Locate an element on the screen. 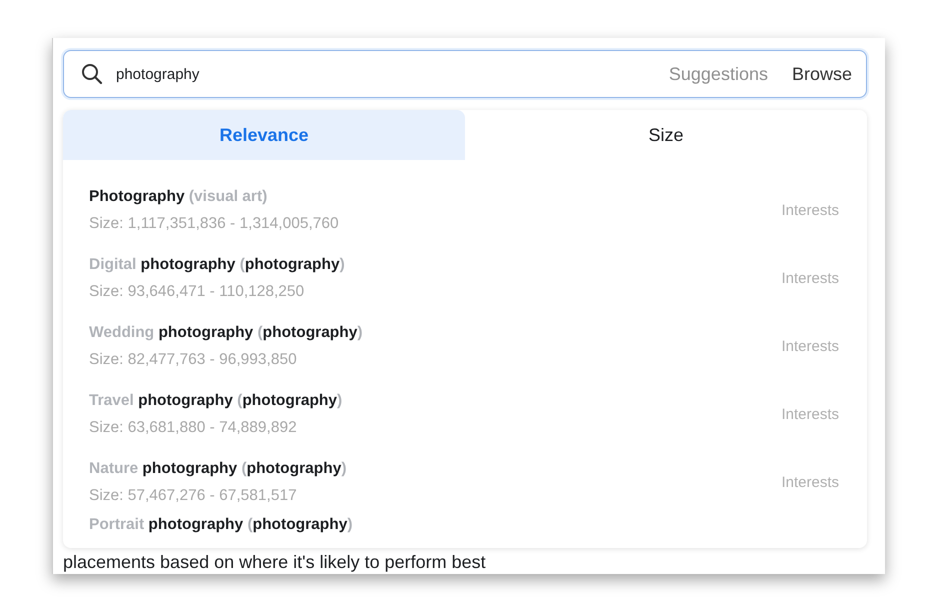 This screenshot has height=600, width=936. search-field: photography Suggestions Browse is located at coordinates (465, 74).